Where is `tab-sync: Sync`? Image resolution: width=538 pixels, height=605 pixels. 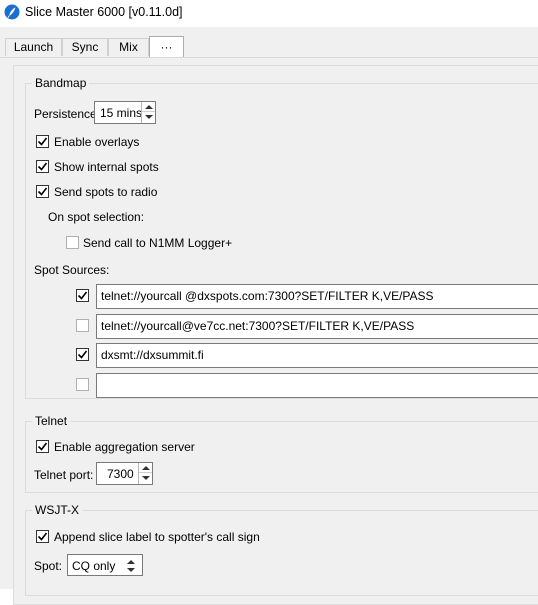 tab-sync: Sync is located at coordinates (85, 47).